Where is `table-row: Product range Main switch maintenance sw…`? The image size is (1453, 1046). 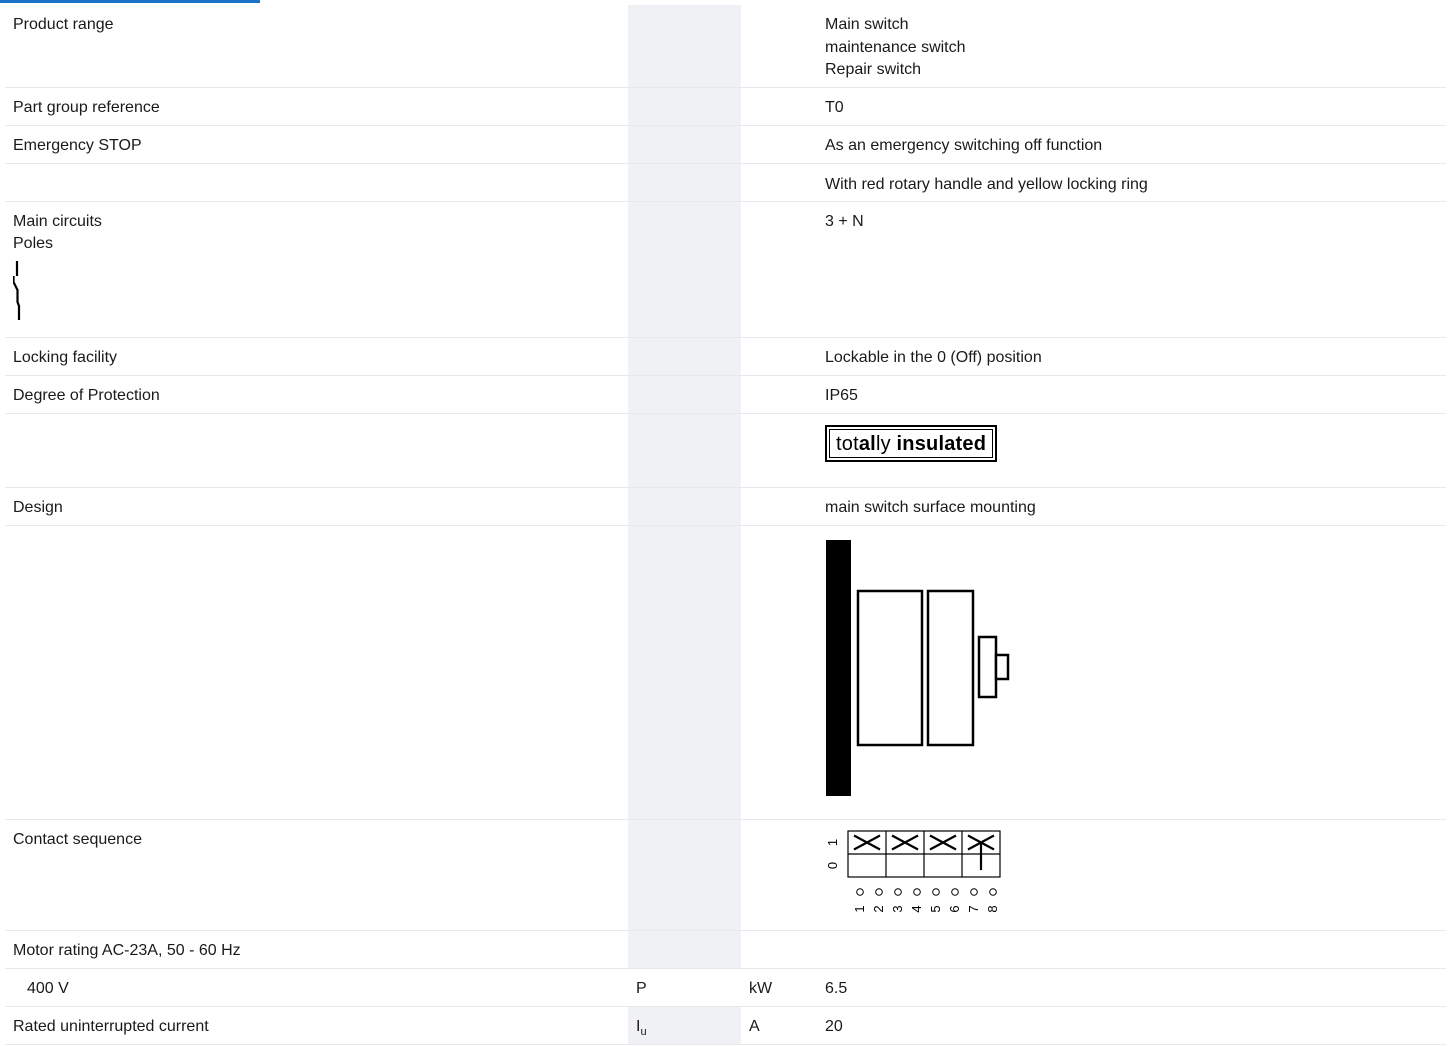 table-row: Product range Main switch maintenance sw… is located at coordinates (725, 46).